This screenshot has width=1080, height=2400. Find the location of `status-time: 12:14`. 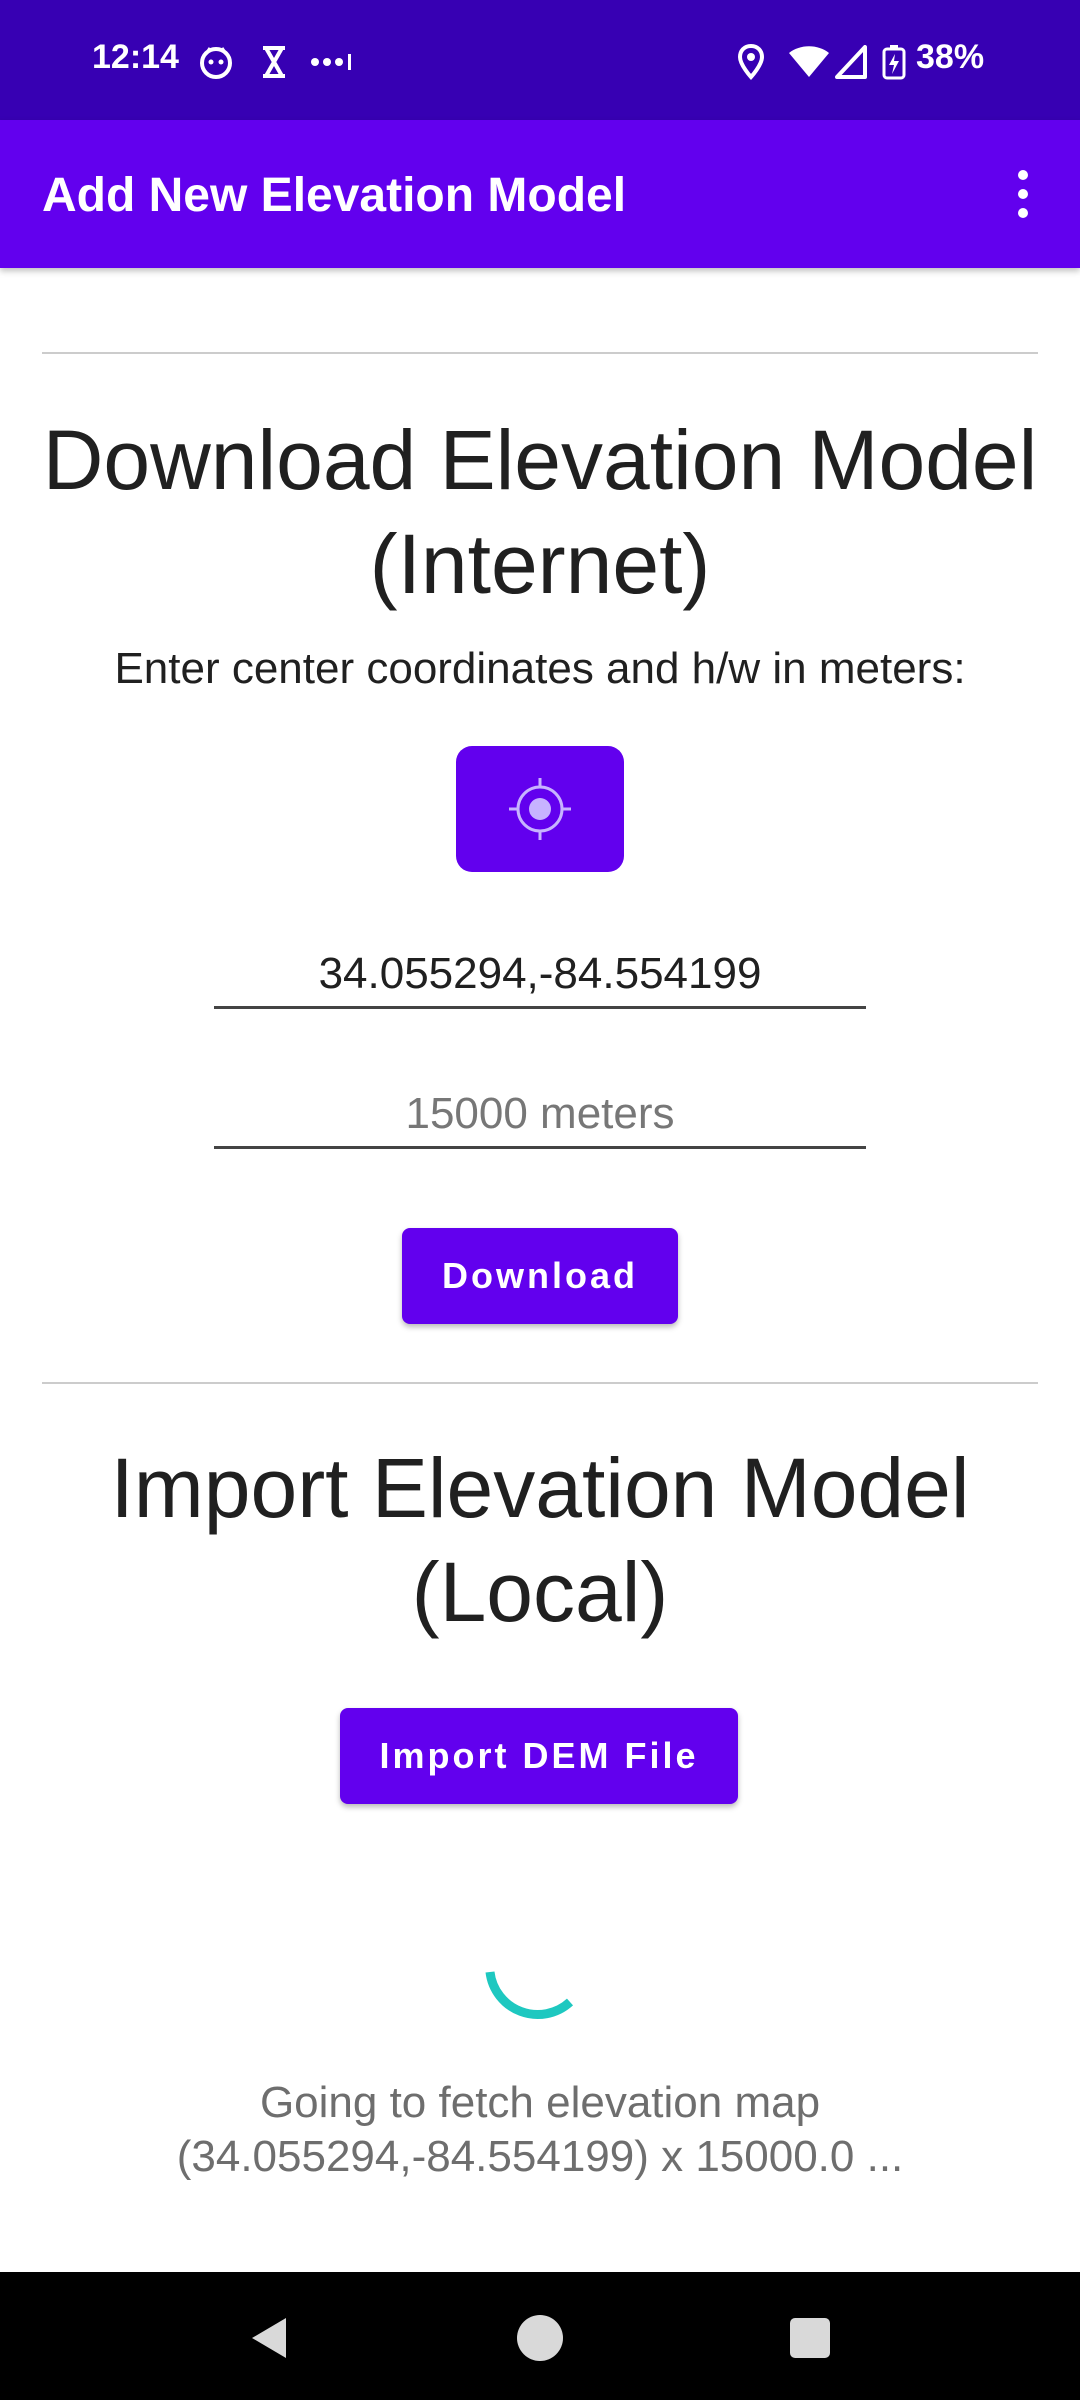

status-time: 12:14 is located at coordinates (135, 57).